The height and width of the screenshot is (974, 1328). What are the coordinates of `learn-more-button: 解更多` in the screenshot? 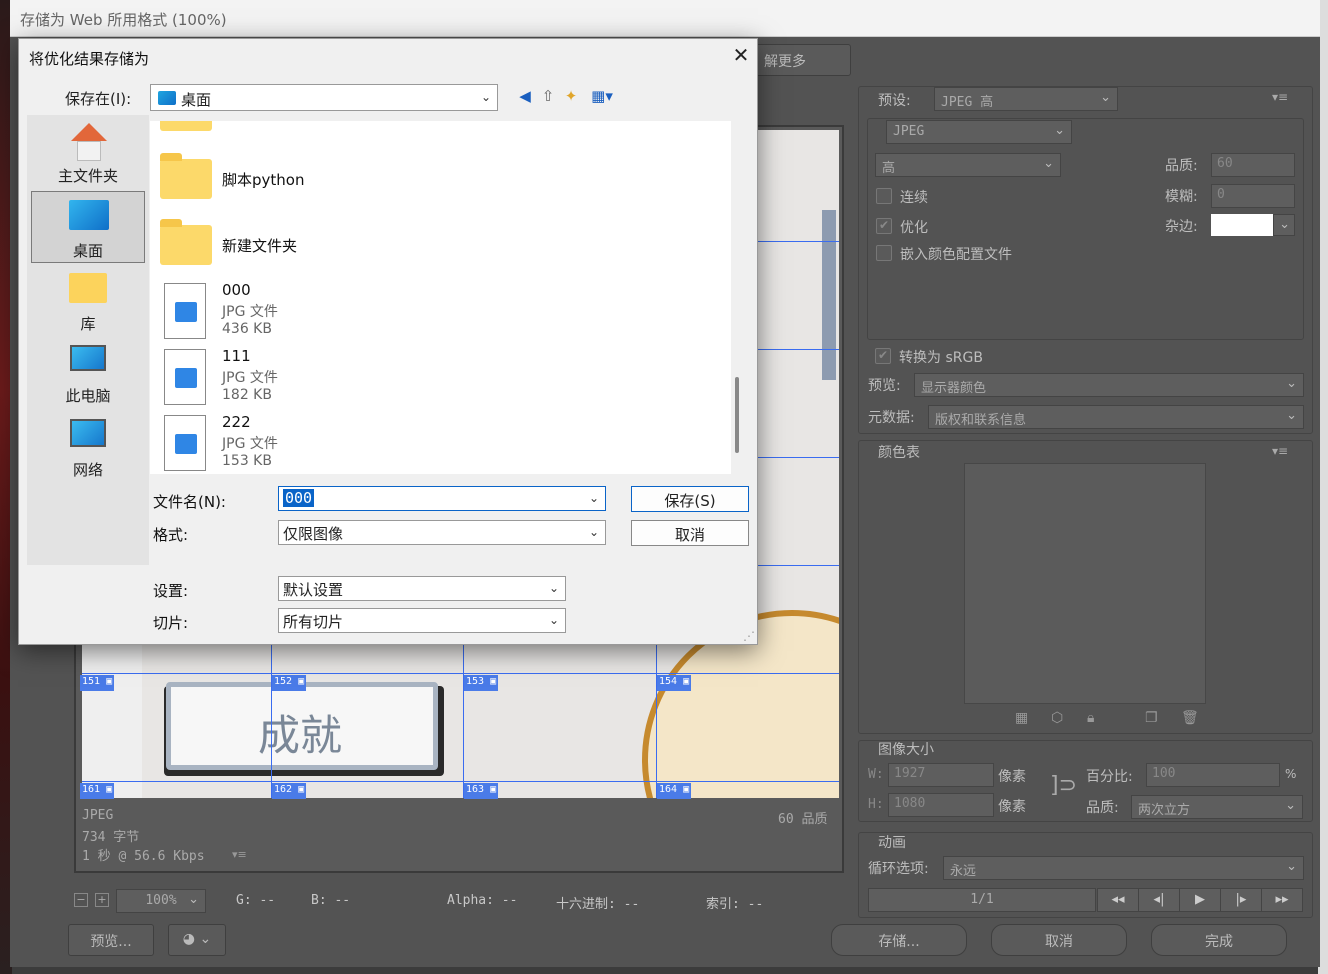 It's located at (803, 60).